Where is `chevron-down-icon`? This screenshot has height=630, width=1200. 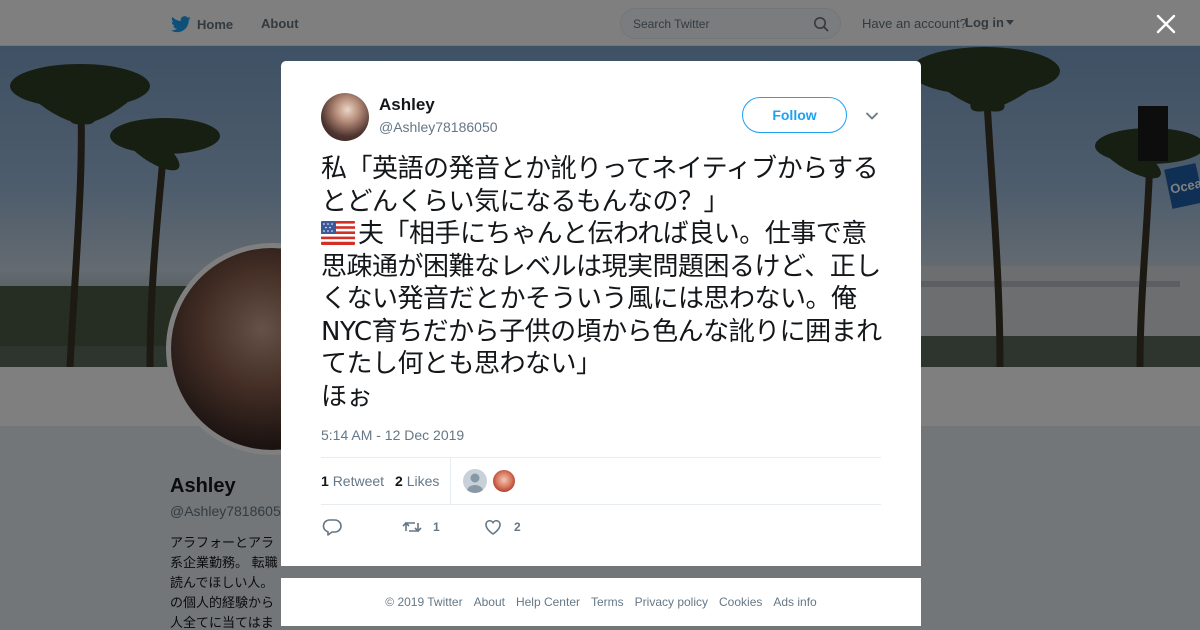
chevron-down-icon is located at coordinates (872, 116).